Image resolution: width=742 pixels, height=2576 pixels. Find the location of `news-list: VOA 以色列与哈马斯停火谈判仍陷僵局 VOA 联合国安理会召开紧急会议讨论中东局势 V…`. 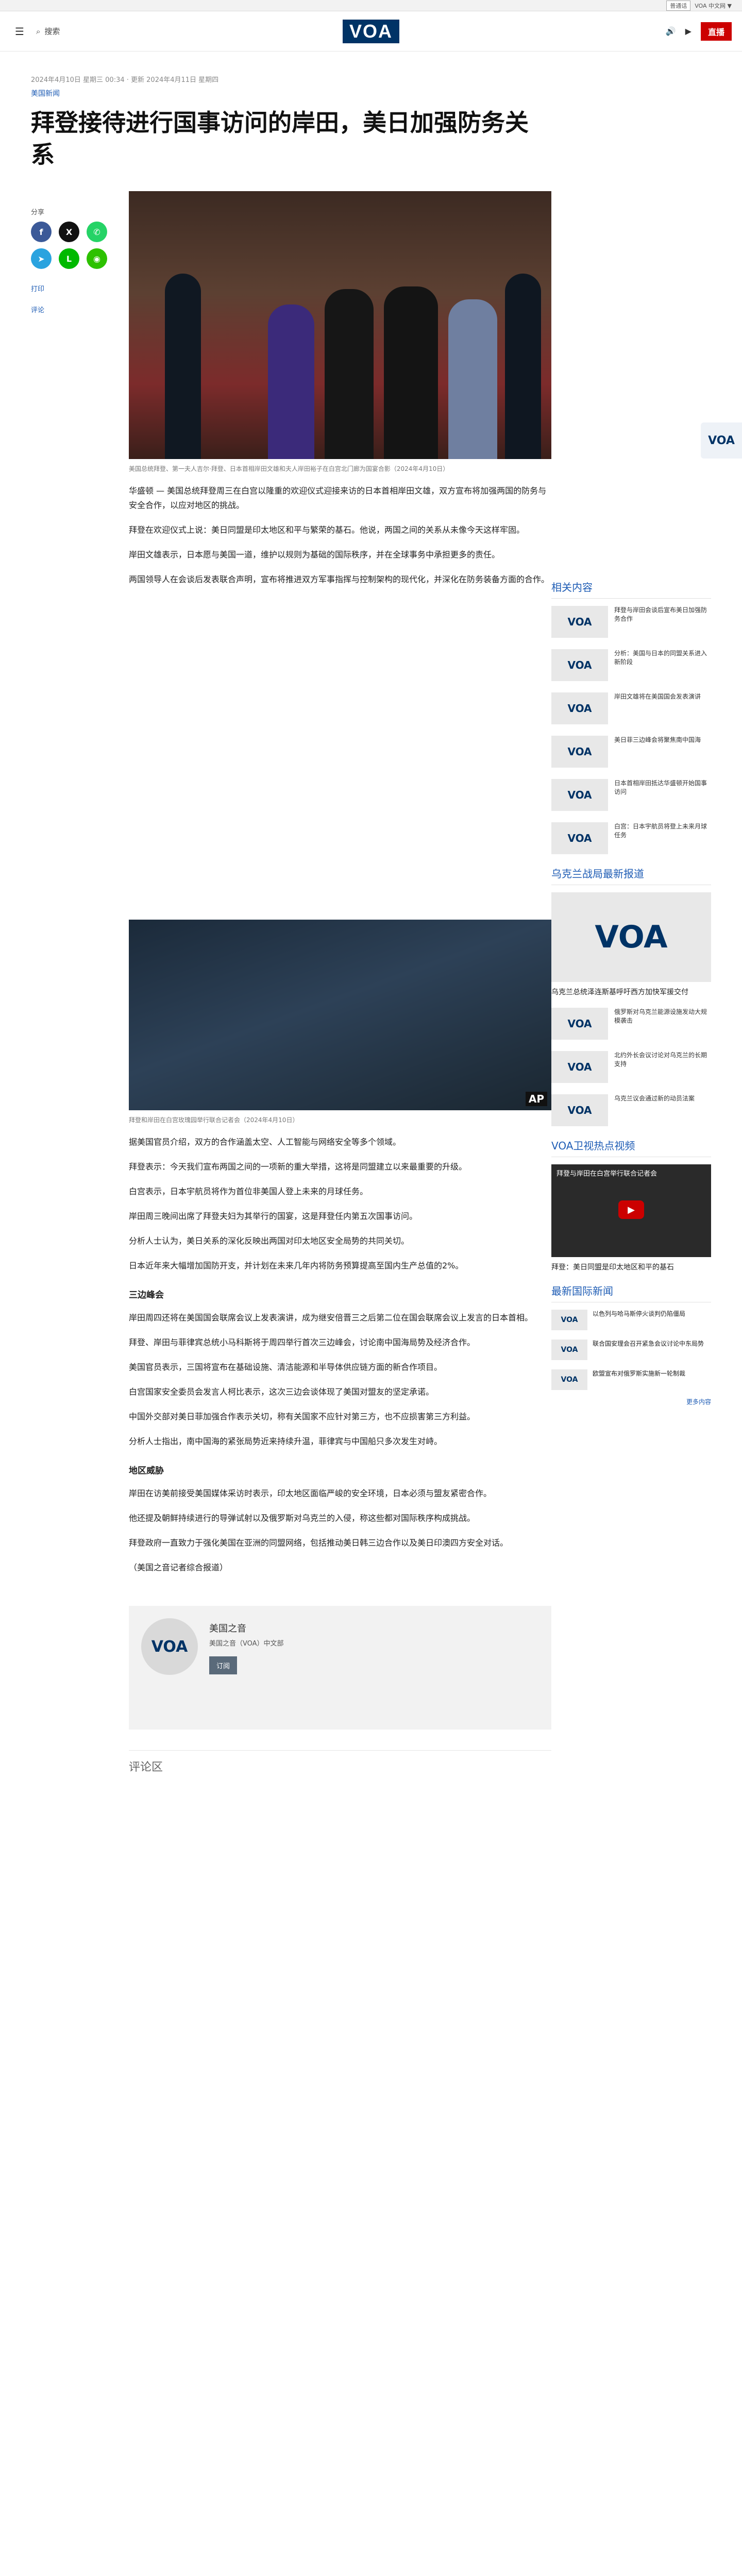

news-list: VOA 以色列与哈马斯停火谈判仍陷僵局 VOA 联合国安理会召开紧急会议讨论中东局势 V… is located at coordinates (631, 1350).